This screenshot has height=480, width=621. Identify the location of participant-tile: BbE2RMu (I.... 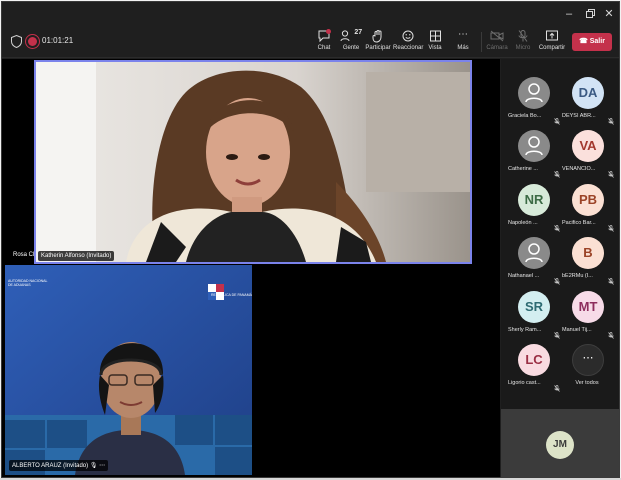
(587, 263).